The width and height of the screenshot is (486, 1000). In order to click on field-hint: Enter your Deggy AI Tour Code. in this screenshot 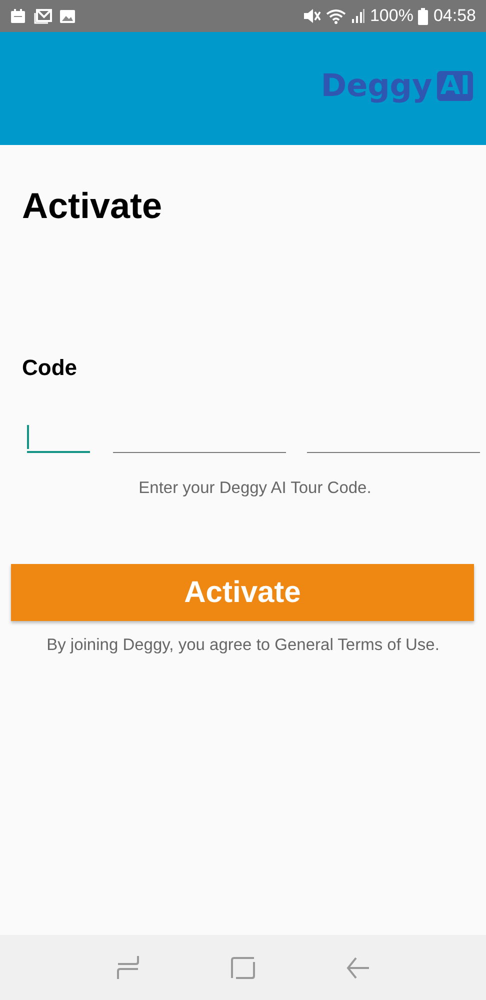, I will do `click(255, 488)`.